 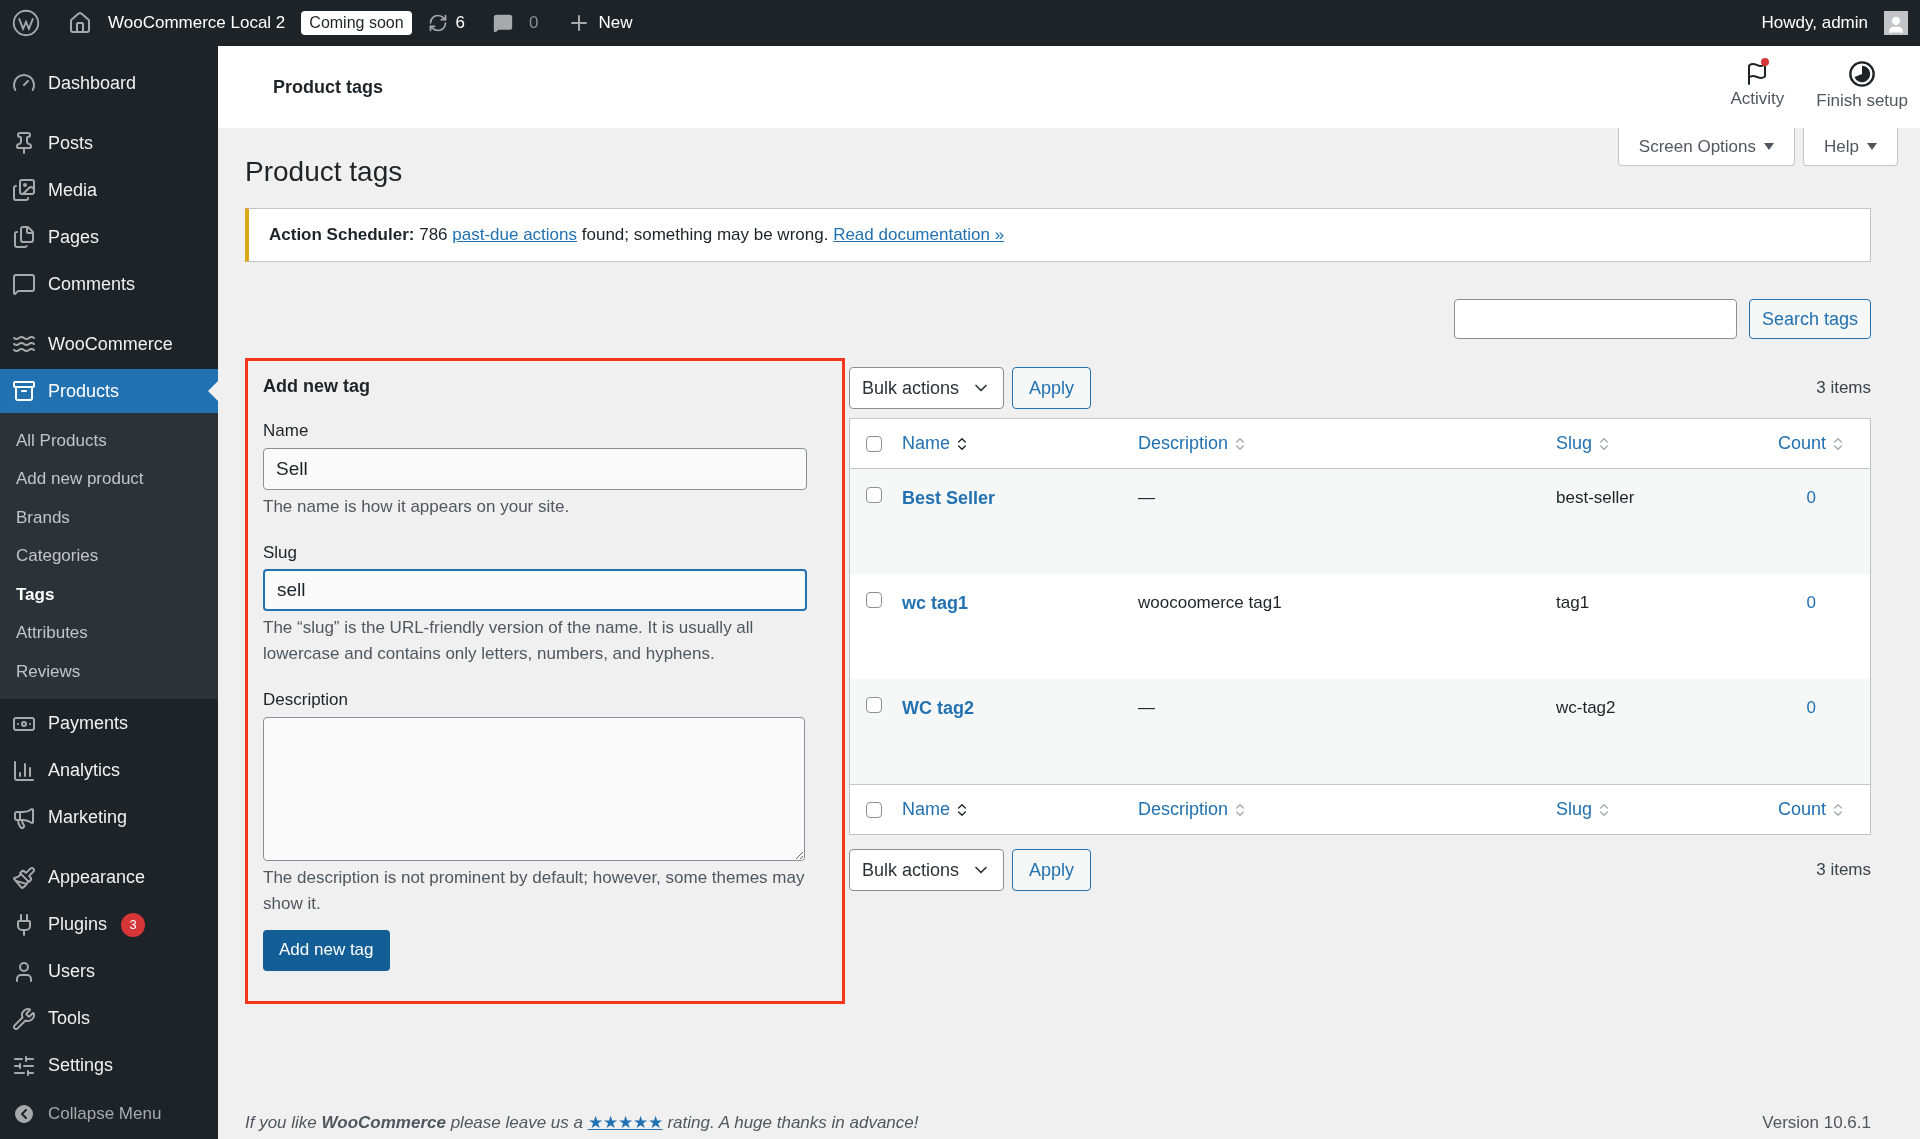 What do you see at coordinates (637, 235) in the screenshot?
I see `notice-text: Action Scheduler: 786 past-due actions found; something may be wrong. Read documentation »` at bounding box center [637, 235].